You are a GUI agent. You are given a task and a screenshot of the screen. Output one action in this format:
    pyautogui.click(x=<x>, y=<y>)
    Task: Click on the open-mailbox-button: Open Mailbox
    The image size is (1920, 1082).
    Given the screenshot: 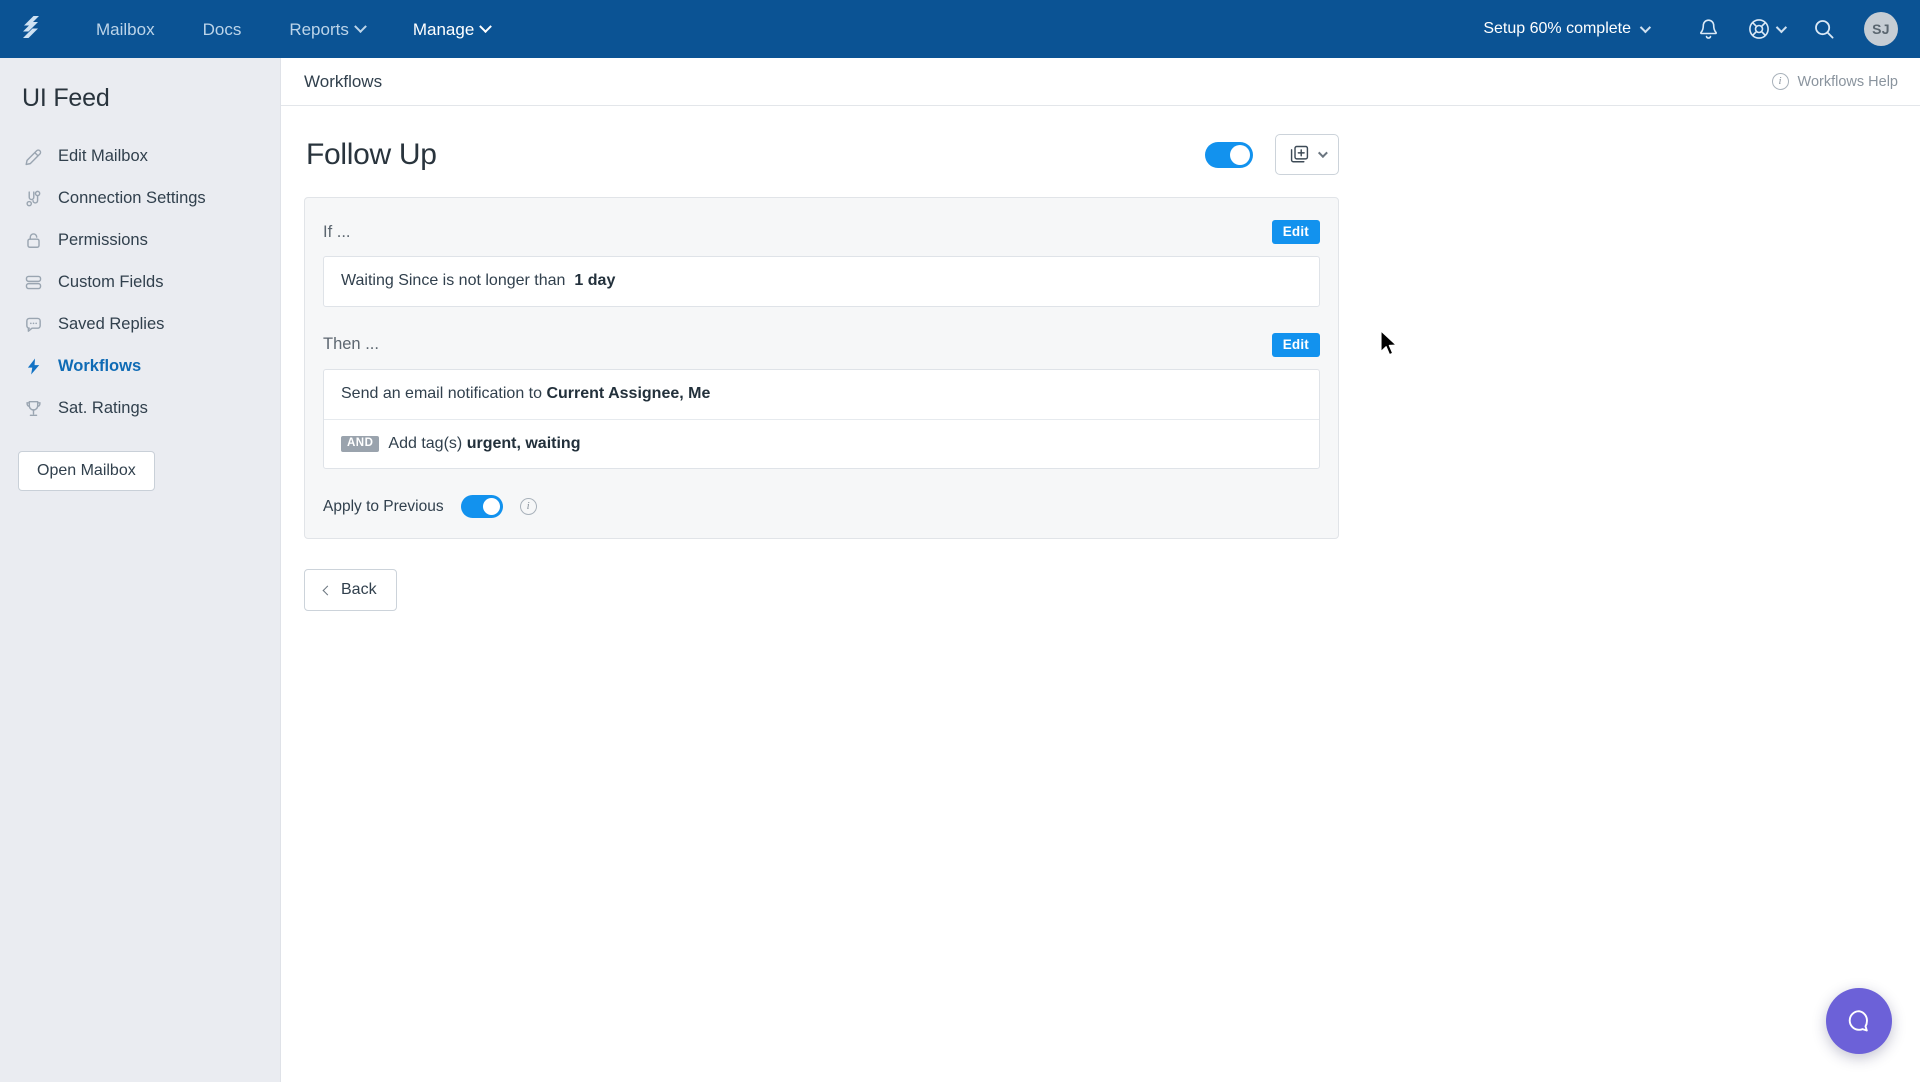 What is the action you would take?
    pyautogui.click(x=86, y=471)
    